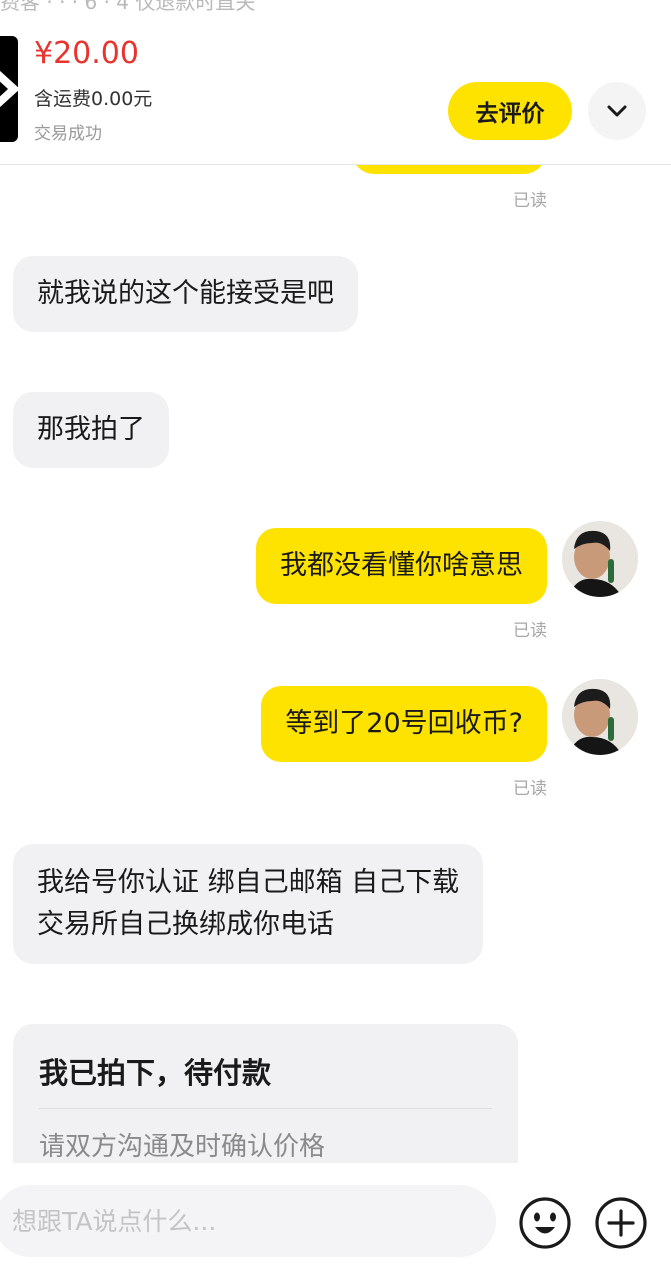 The width and height of the screenshot is (671, 1280). What do you see at coordinates (401, 566) in the screenshot?
I see `message-bubble-sent: 我都没看懂你啥意思` at bounding box center [401, 566].